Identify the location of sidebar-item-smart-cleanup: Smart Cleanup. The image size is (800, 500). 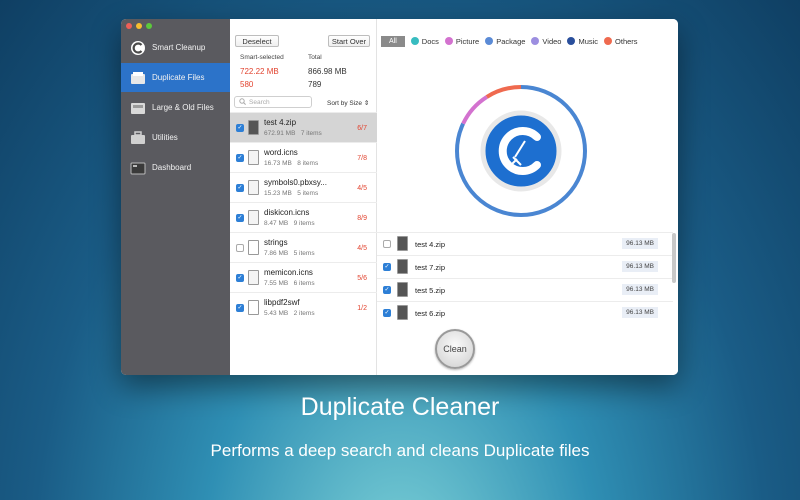
(175, 47).